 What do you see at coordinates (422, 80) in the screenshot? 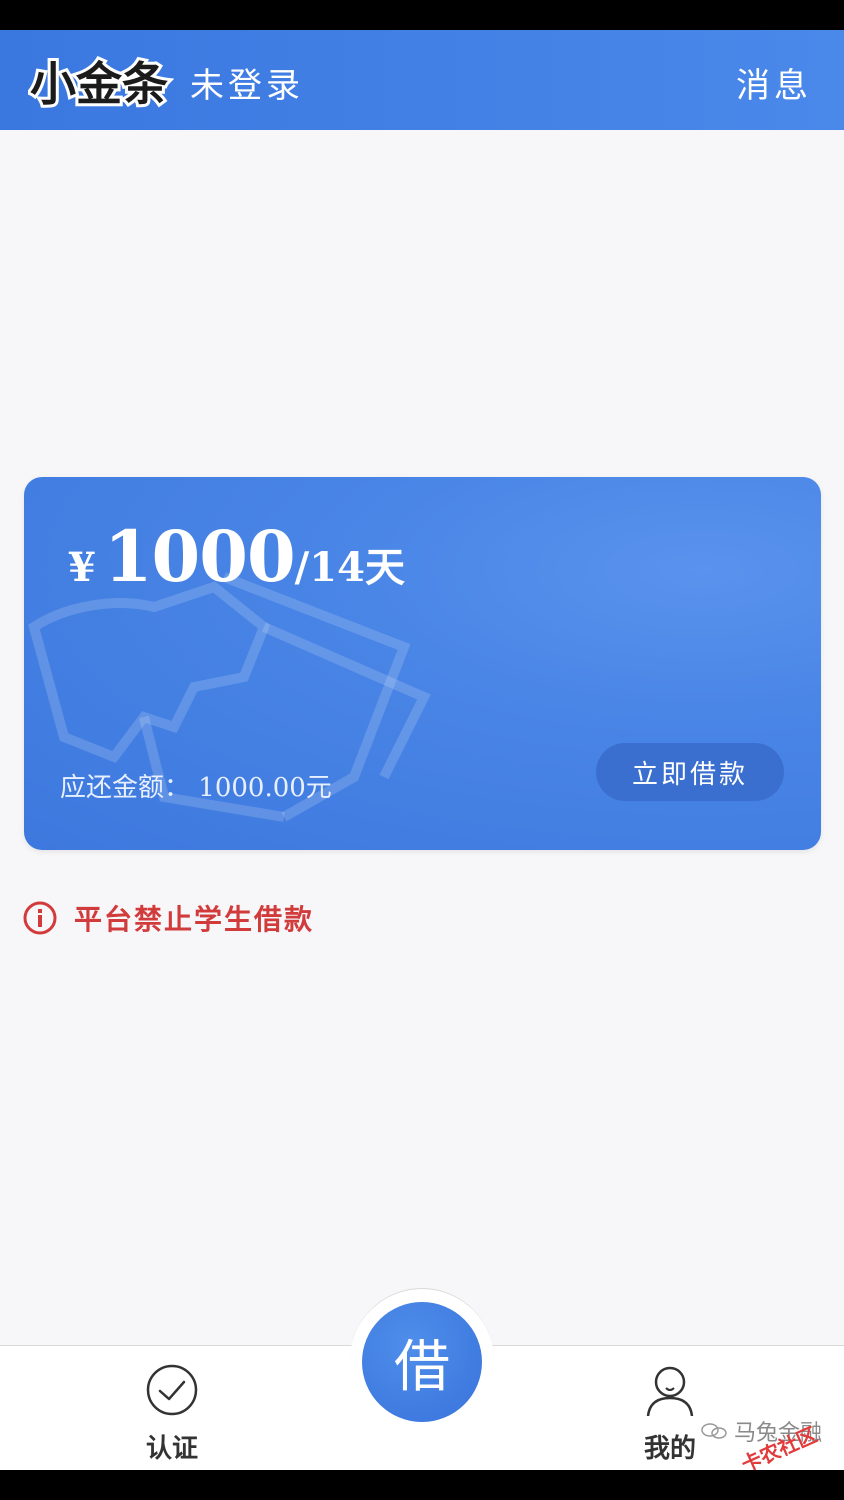
I see `top-bar: 小金条 未登录 消息` at bounding box center [422, 80].